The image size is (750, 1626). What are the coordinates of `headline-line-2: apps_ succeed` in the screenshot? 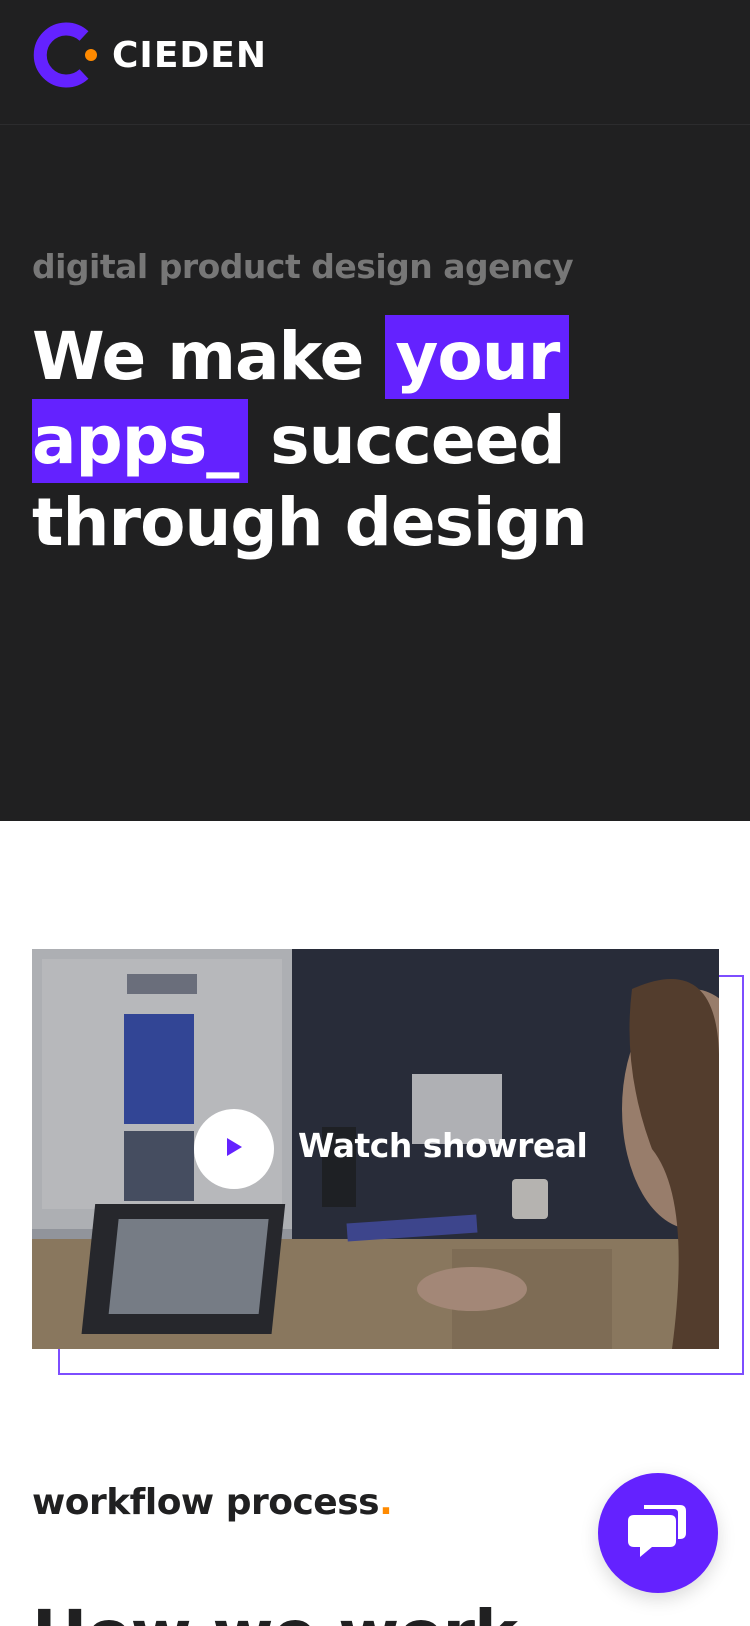 It's located at (382, 441).